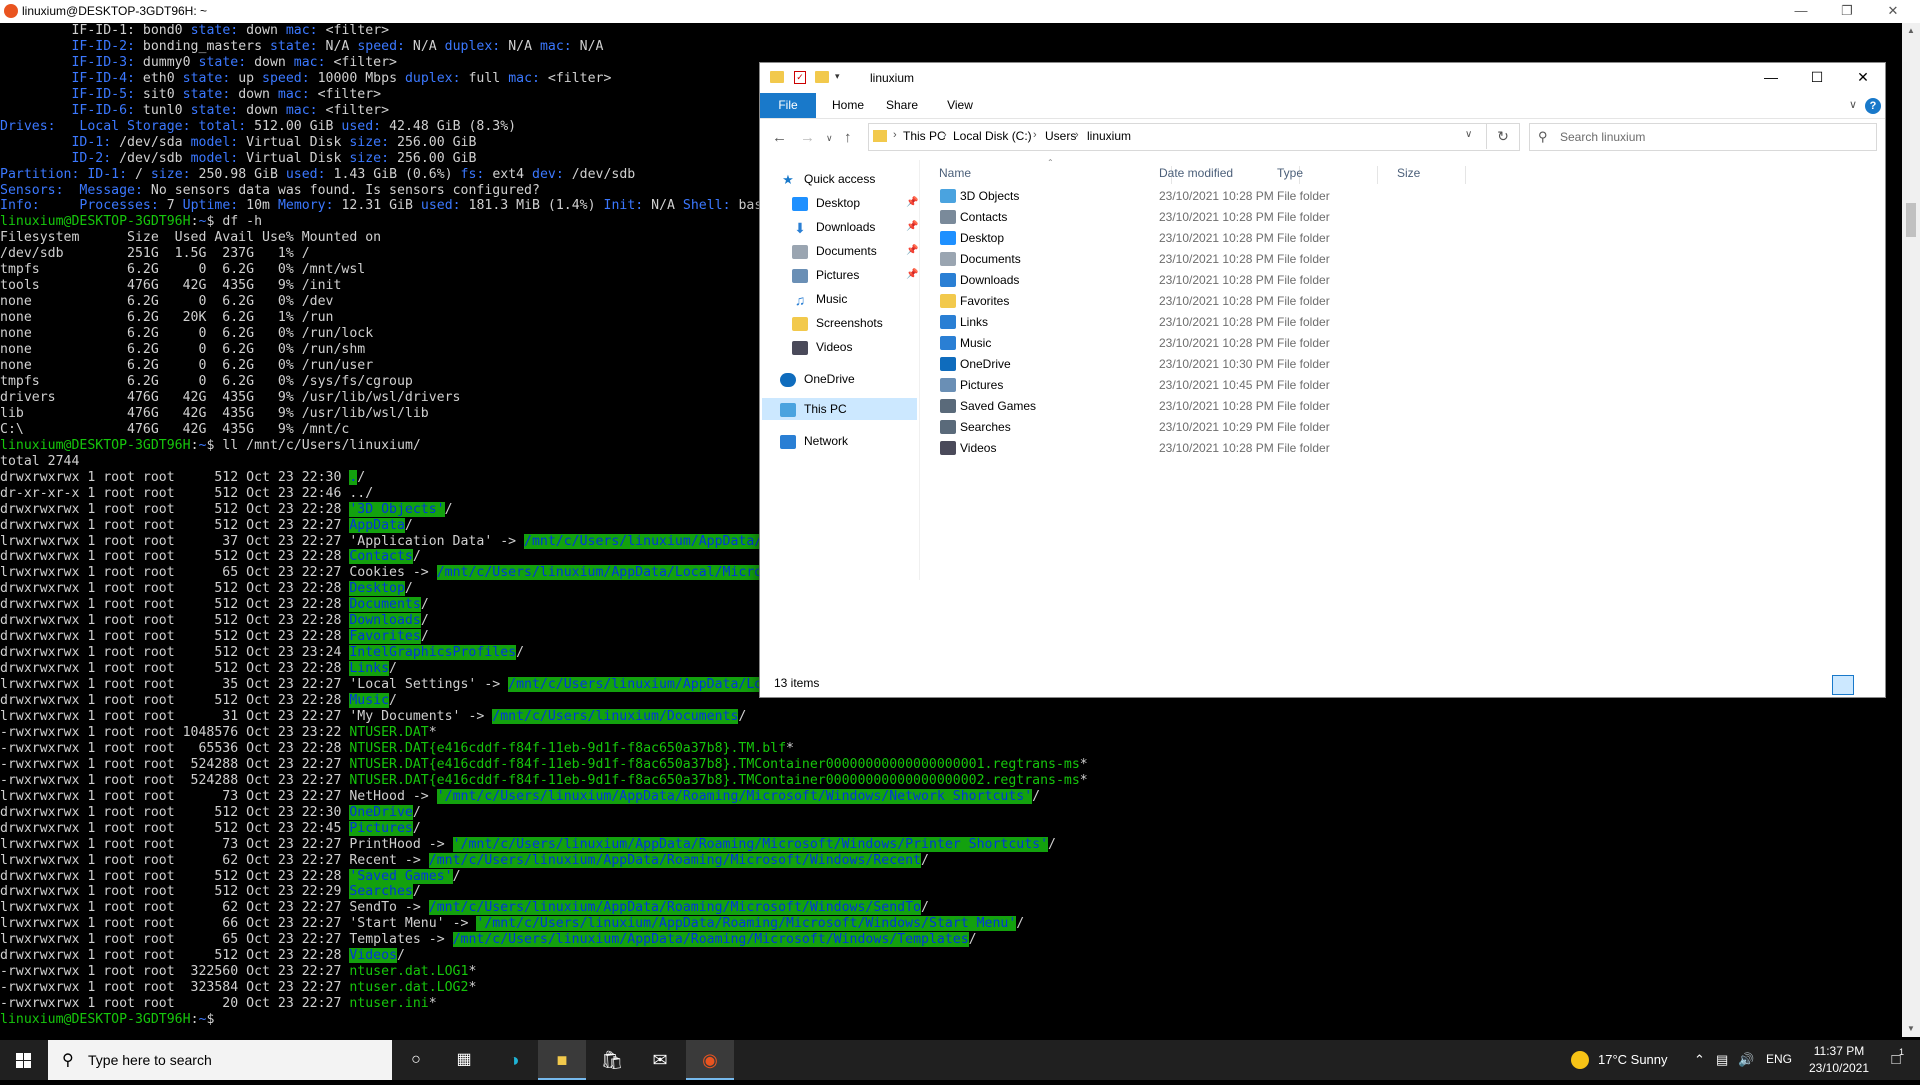 This screenshot has height=1085, width=1920. What do you see at coordinates (1220, 427) in the screenshot?
I see `list-item: Searches 23/10/2021 10:29 PM File folder` at bounding box center [1220, 427].